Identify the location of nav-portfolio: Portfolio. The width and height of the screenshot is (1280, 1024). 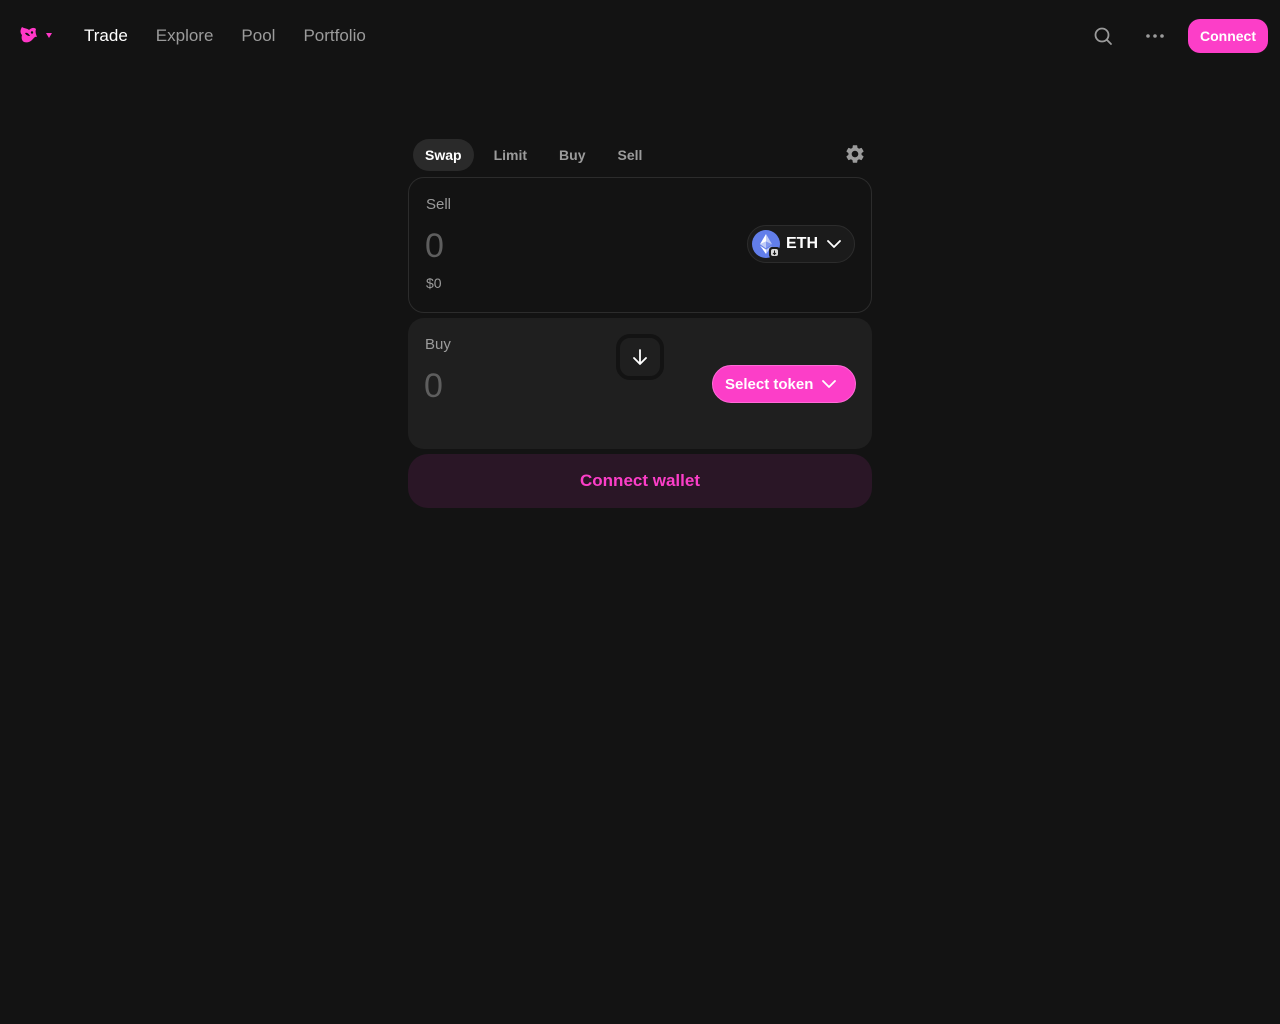
(334, 36).